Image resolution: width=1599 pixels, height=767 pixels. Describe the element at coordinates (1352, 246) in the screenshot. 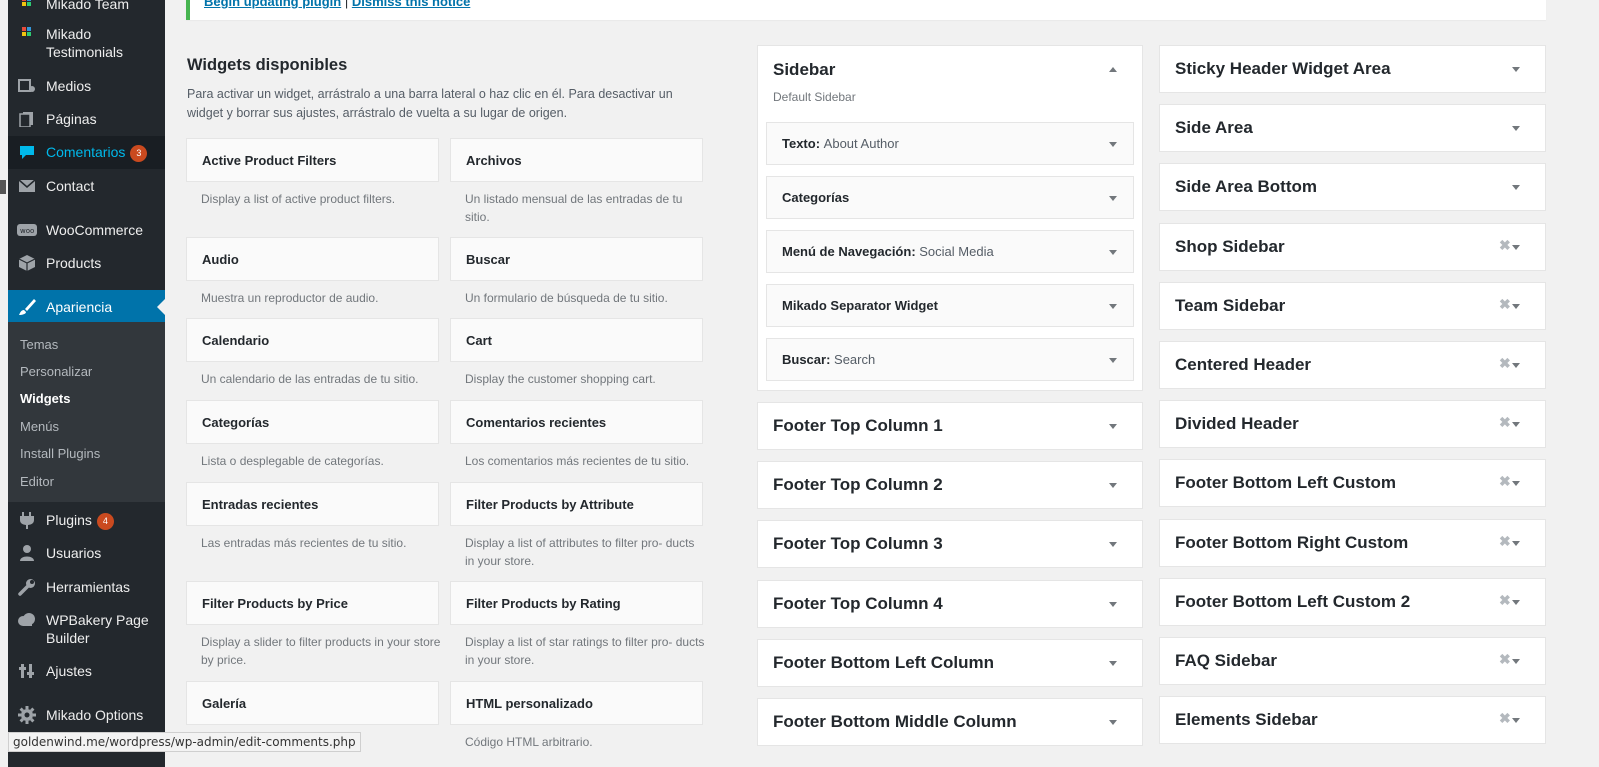

I see `widget-area-shop-sidebar: Shop Sidebar ✖` at that location.